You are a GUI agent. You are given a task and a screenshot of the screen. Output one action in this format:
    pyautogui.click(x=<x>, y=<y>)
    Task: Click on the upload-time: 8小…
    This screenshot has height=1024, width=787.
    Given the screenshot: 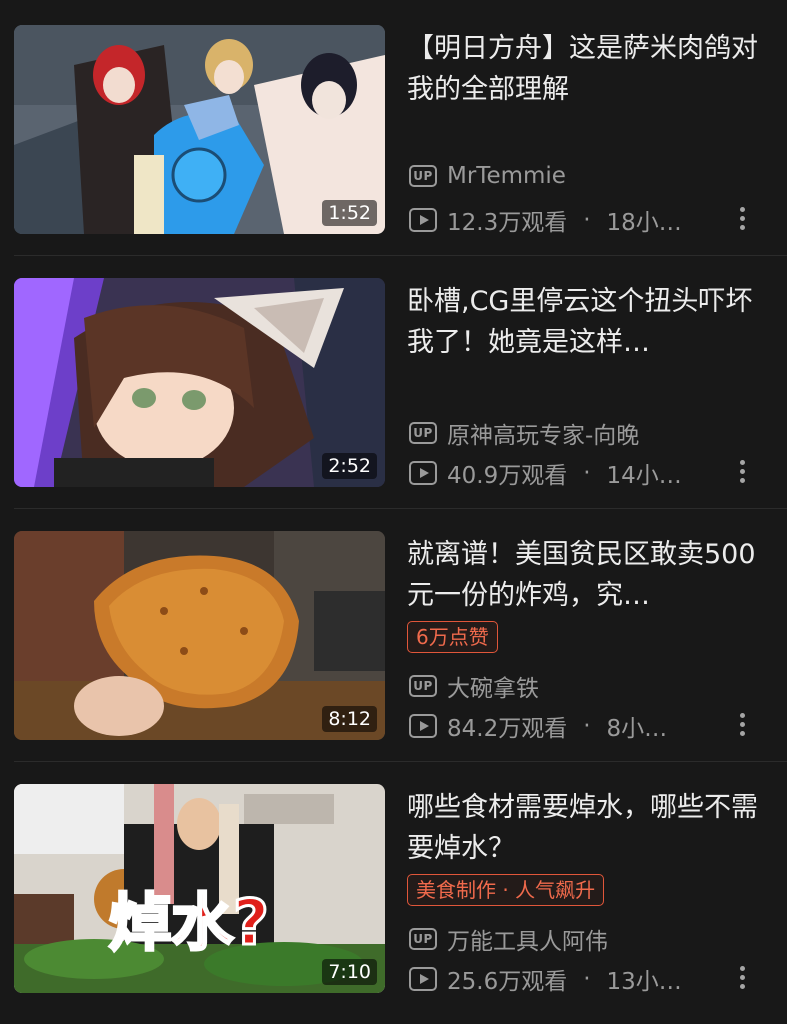 What is the action you would take?
    pyautogui.click(x=637, y=729)
    